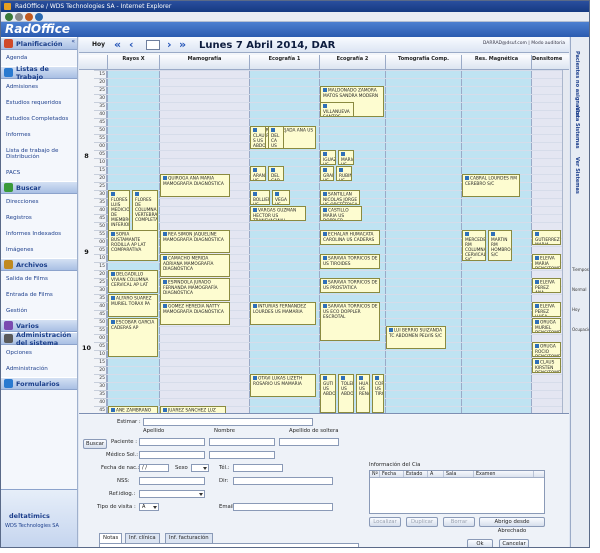 Image resolution: width=600 pixels, height=553 pixels. What do you see at coordinates (169, 44) in the screenshot?
I see `next-day-icon: ›` at bounding box center [169, 44].